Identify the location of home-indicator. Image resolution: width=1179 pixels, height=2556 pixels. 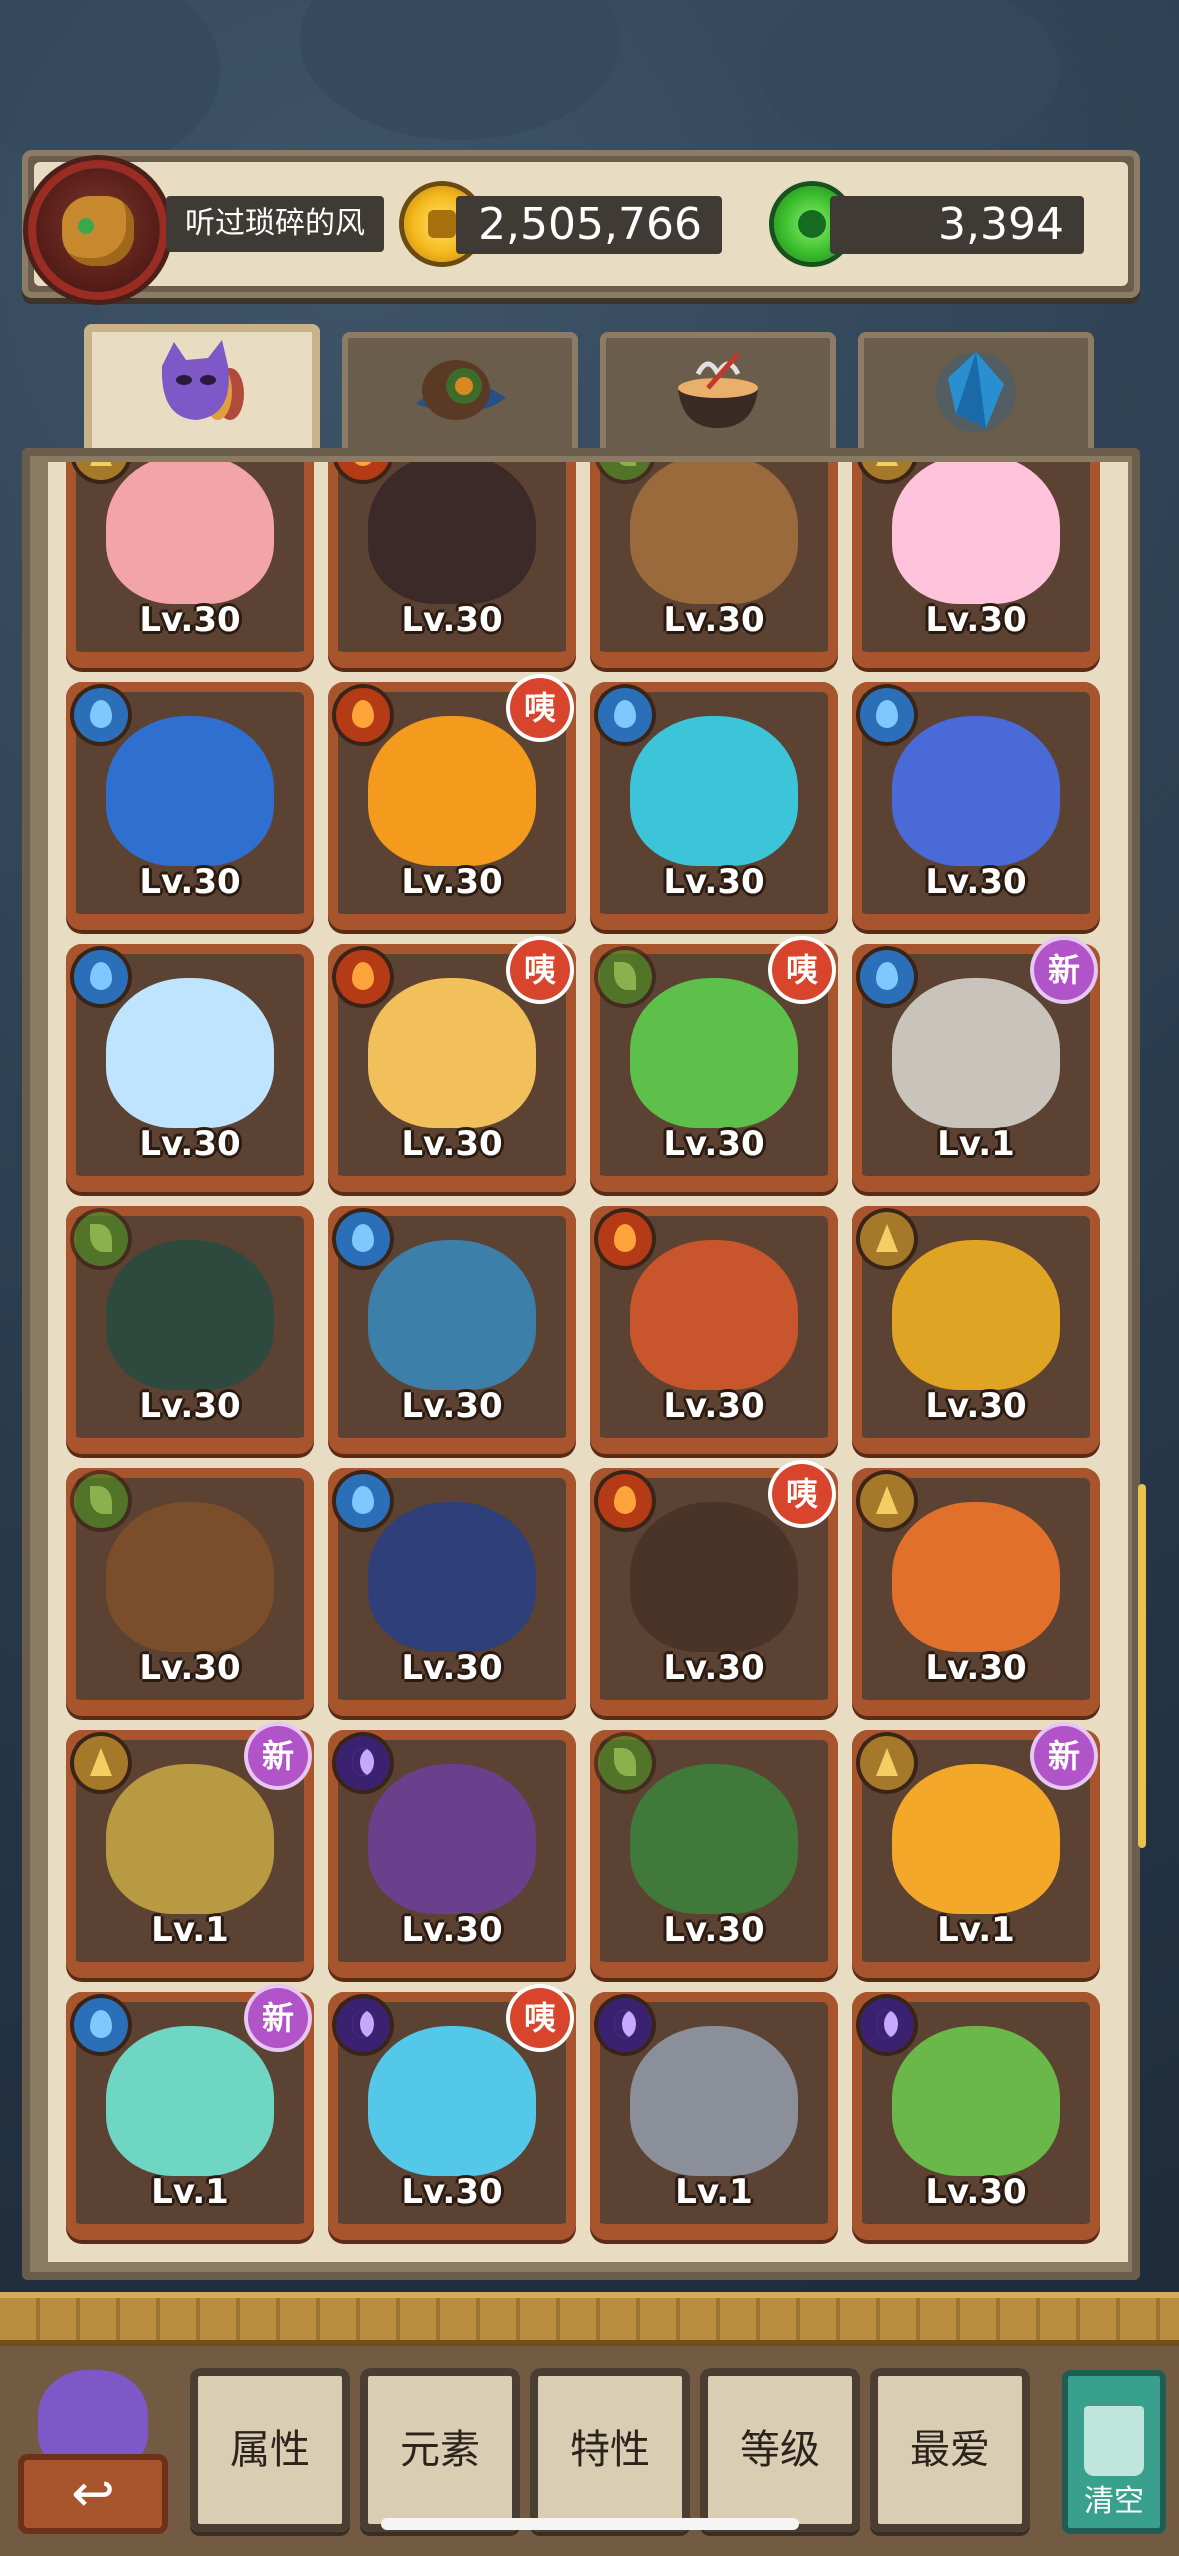
(590, 2524).